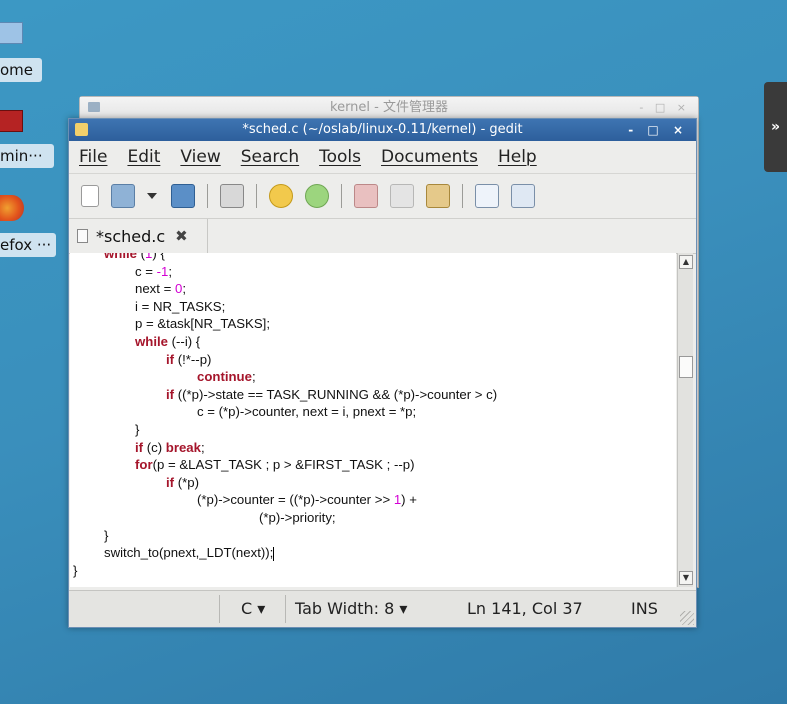  What do you see at coordinates (189, 553) in the screenshot?
I see `code-text-segment: switch_to(pnext,_LDT(next));` at bounding box center [189, 553].